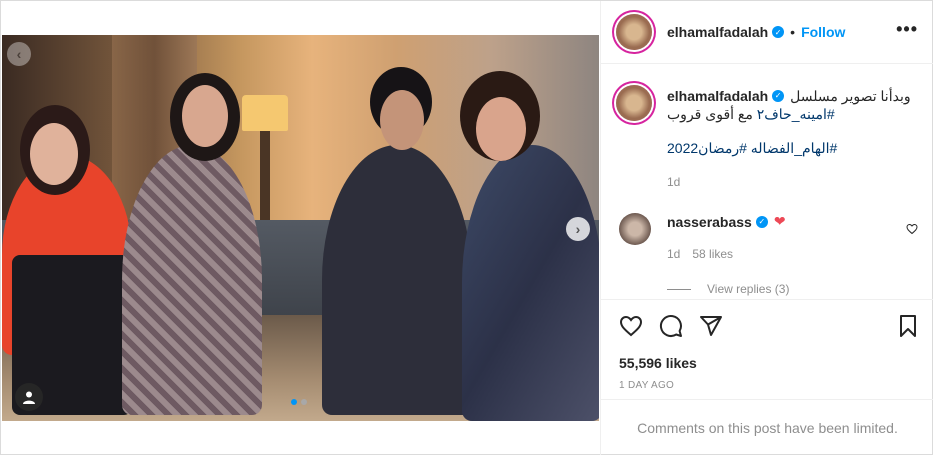 This screenshot has width=933, height=455. Describe the element at coordinates (796, 114) in the screenshot. I see `caption-hashtag-1: #امينه_حاف٢` at that location.